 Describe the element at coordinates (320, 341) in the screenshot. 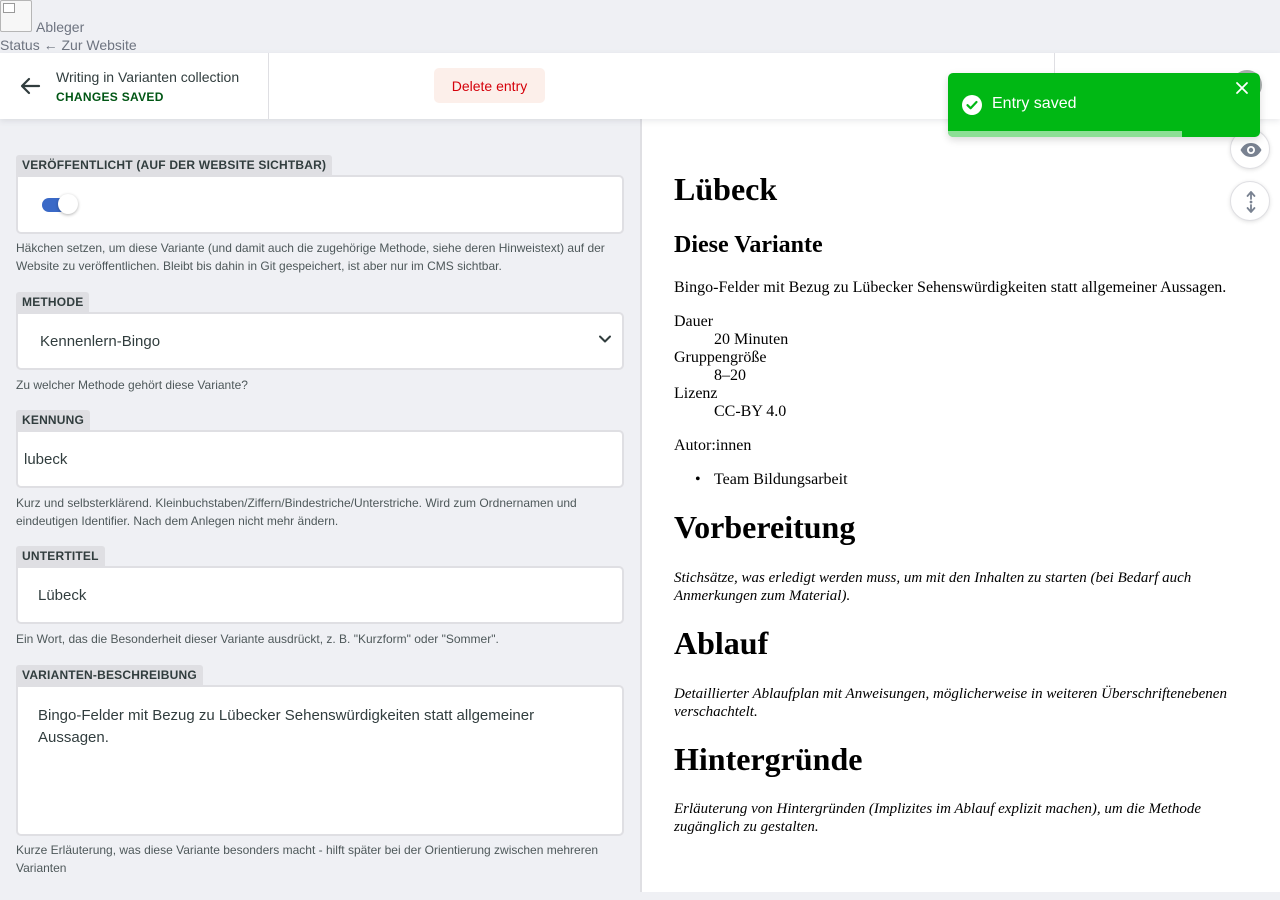

I see `method-select: Kennenlern-Bingo` at that location.